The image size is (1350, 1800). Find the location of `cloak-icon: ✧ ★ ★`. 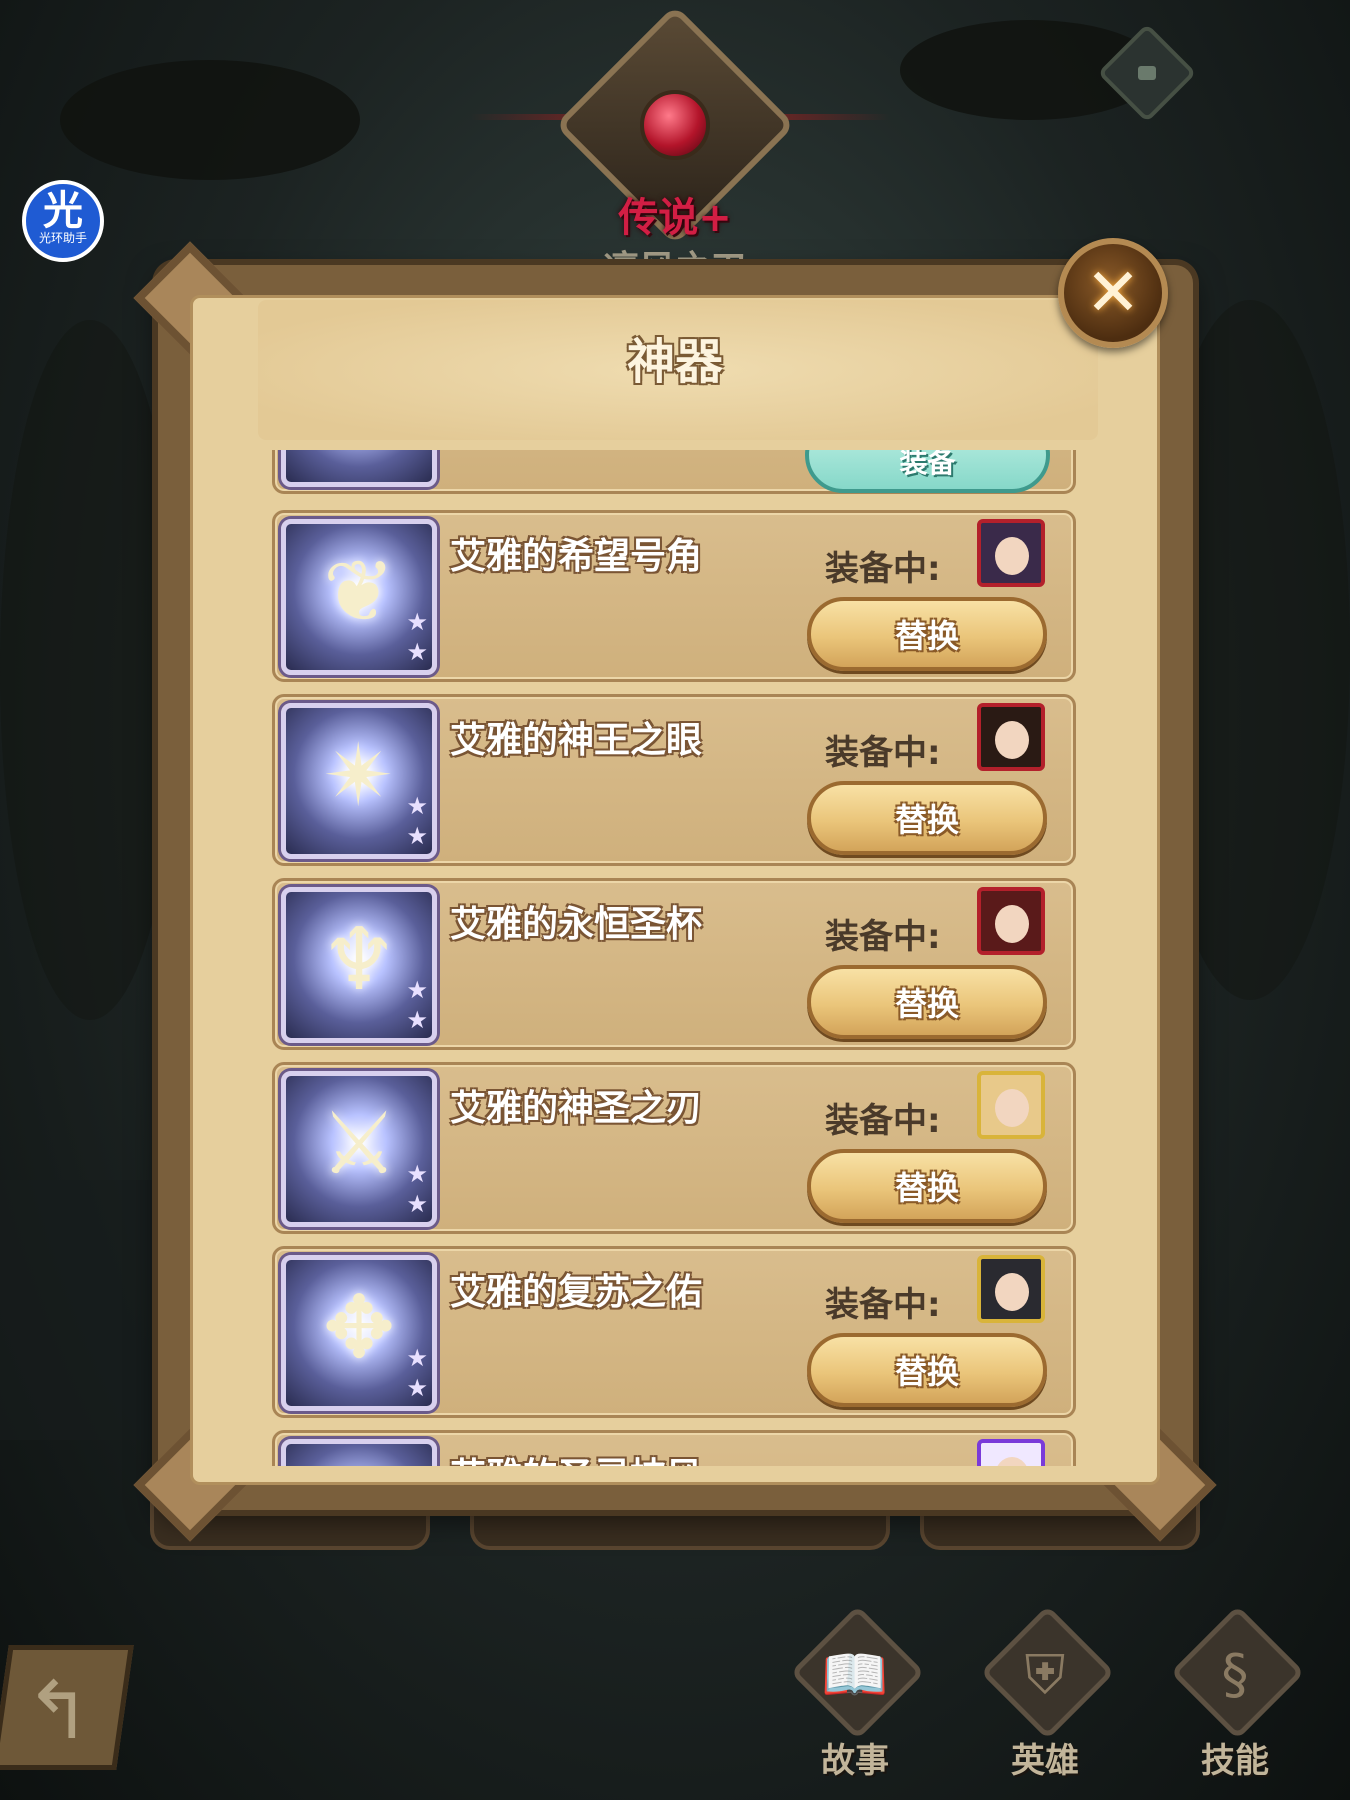

cloak-icon: ✧ ★ ★ is located at coordinates (359, 1452).